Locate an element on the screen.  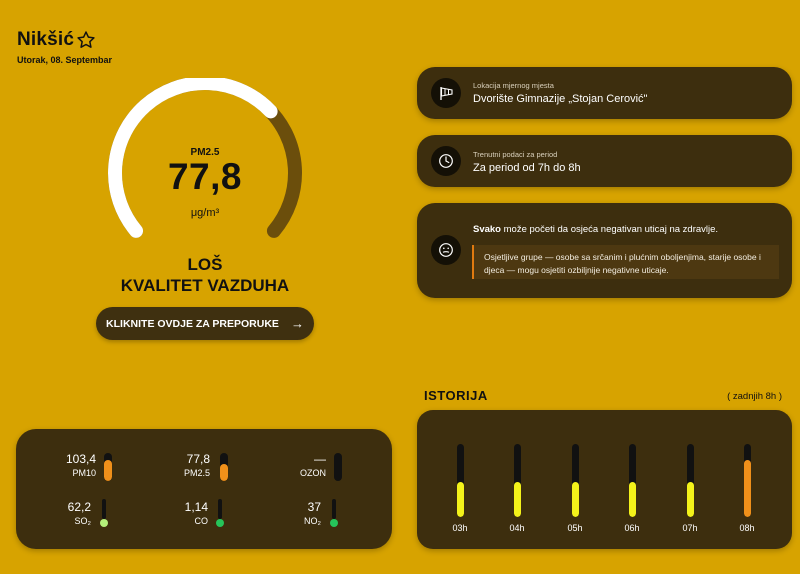
history-bar-label: 07h is located at coordinates (690, 528).